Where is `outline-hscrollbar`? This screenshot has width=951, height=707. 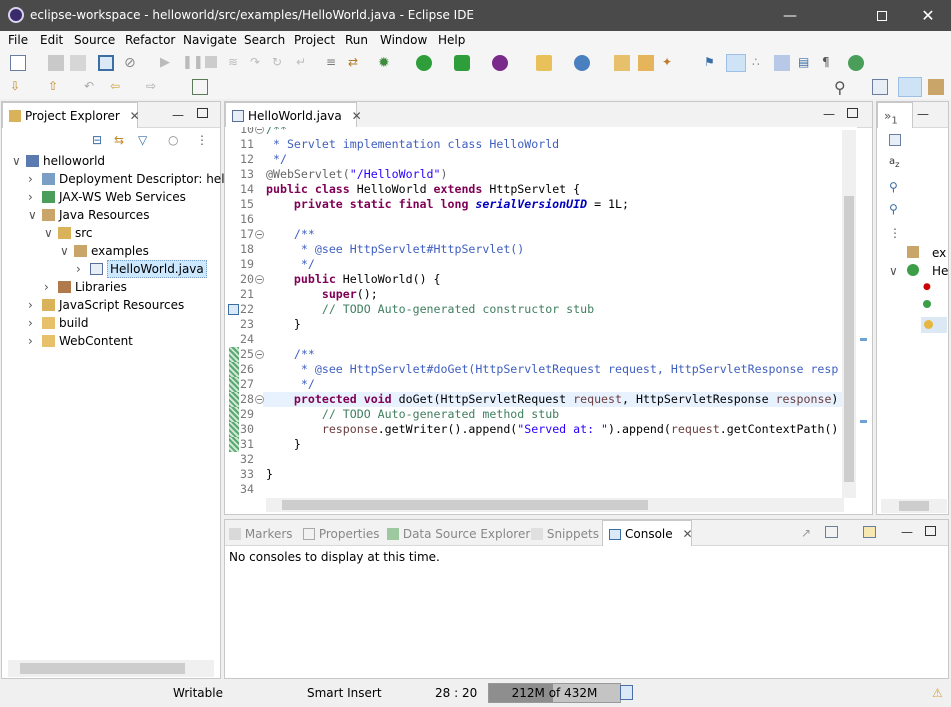
outline-hscrollbar is located at coordinates (914, 506).